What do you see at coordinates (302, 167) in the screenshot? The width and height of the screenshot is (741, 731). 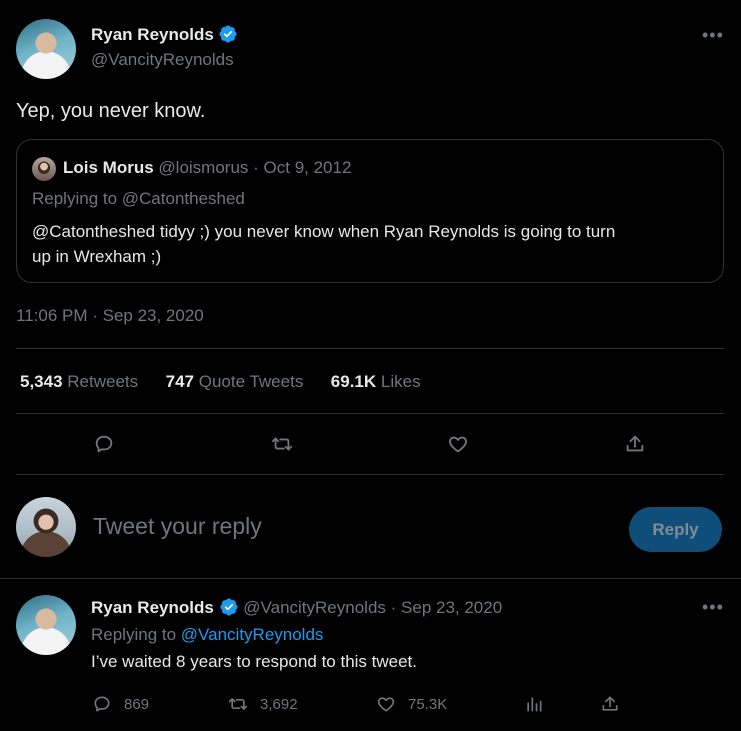 I see `quoted-date: · Oct 9, 2012` at bounding box center [302, 167].